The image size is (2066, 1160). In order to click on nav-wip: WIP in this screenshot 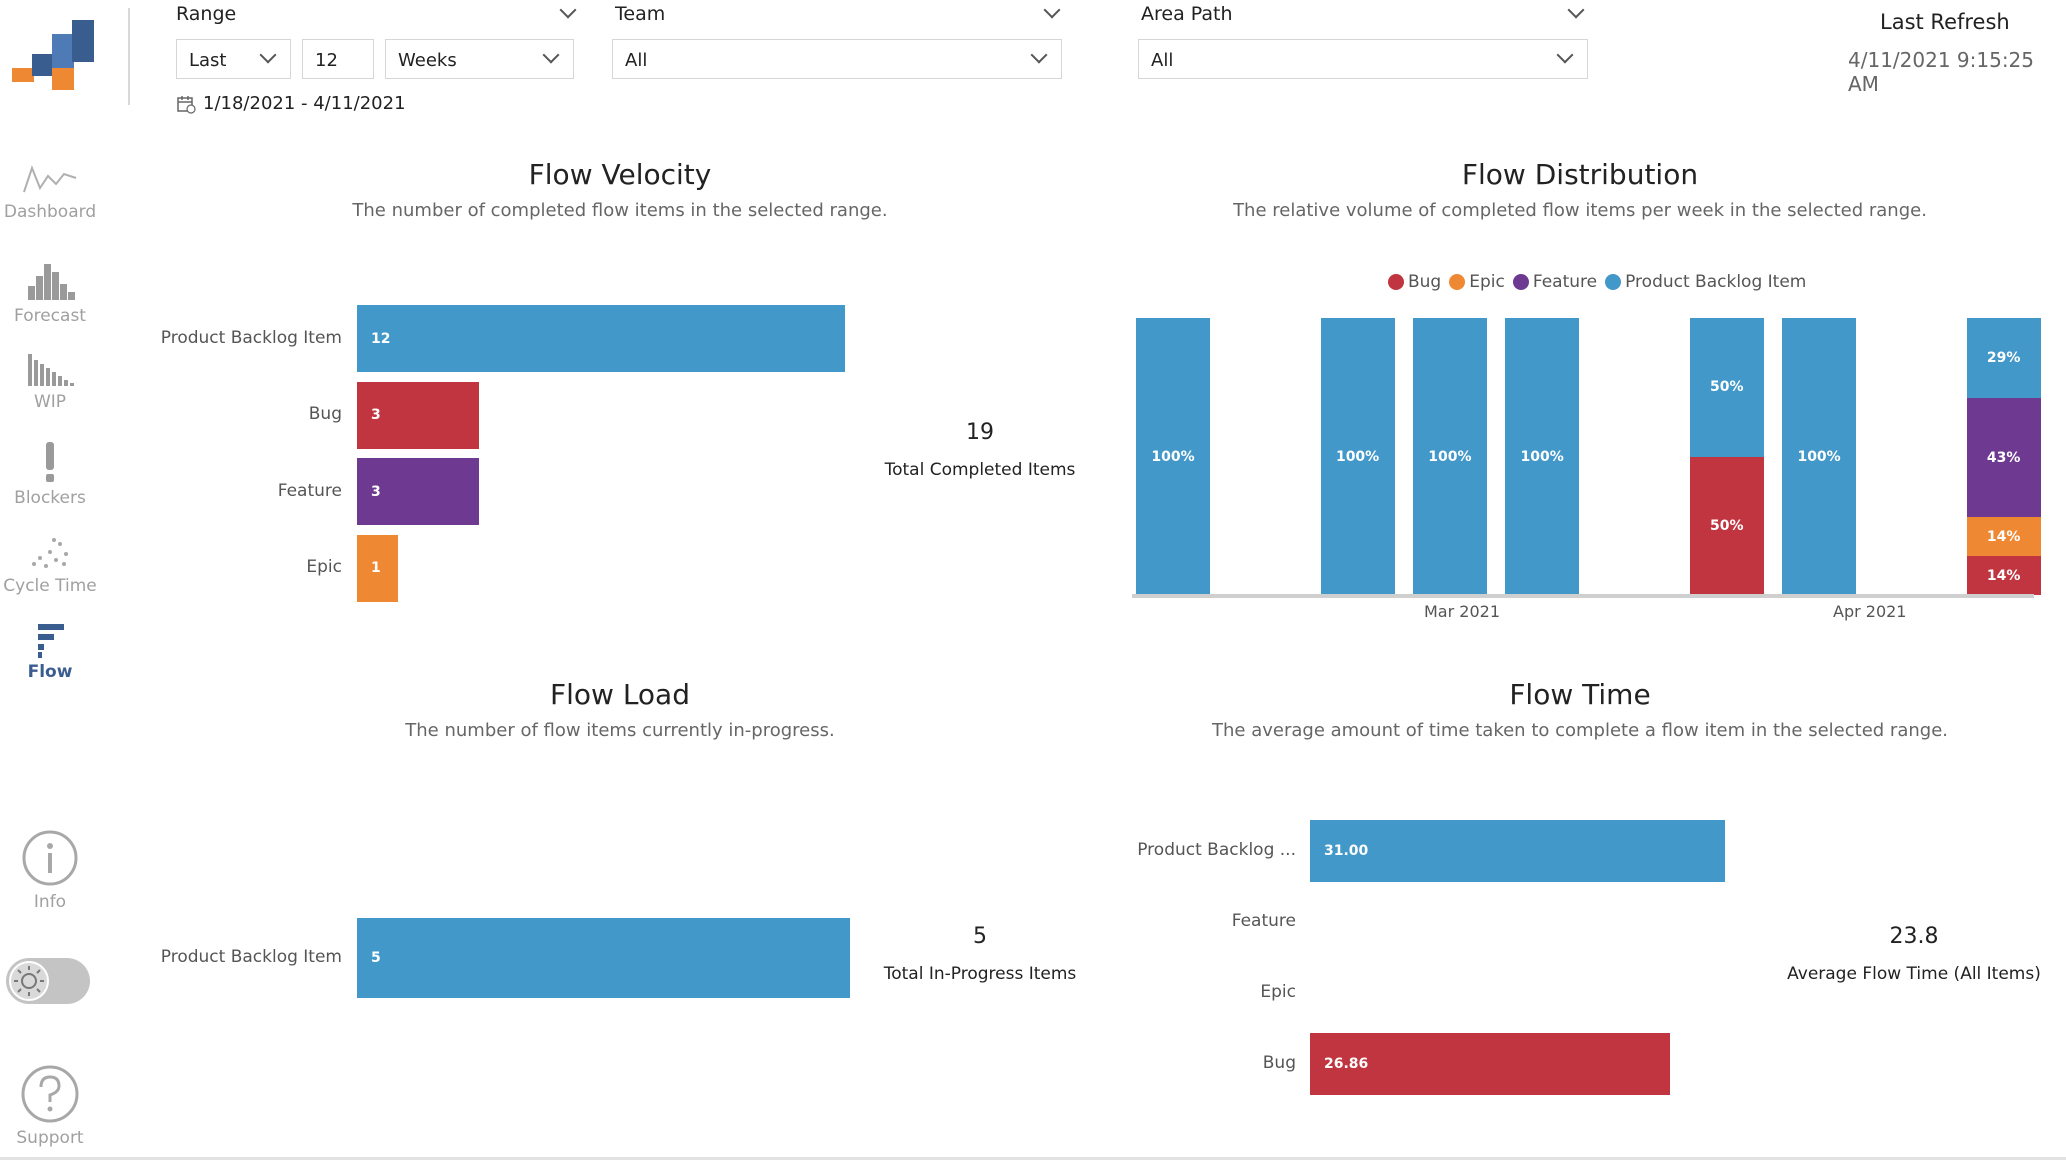, I will do `click(50, 382)`.